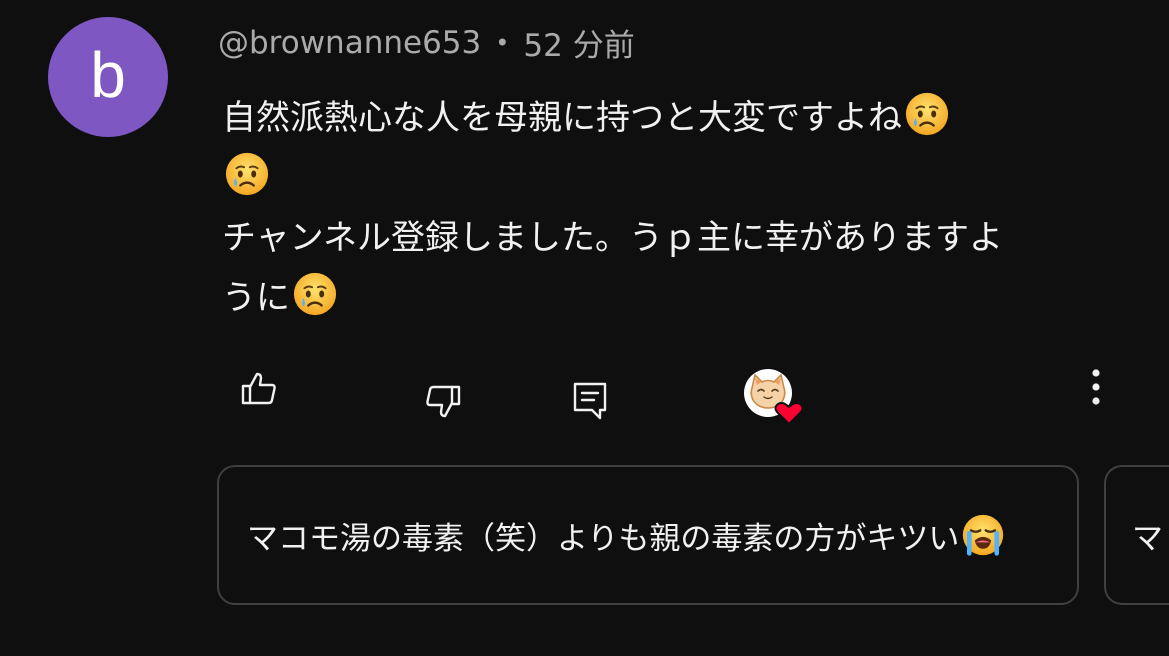 This screenshot has height=656, width=1169. I want to click on more-vertical-icon, so click(1096, 387).